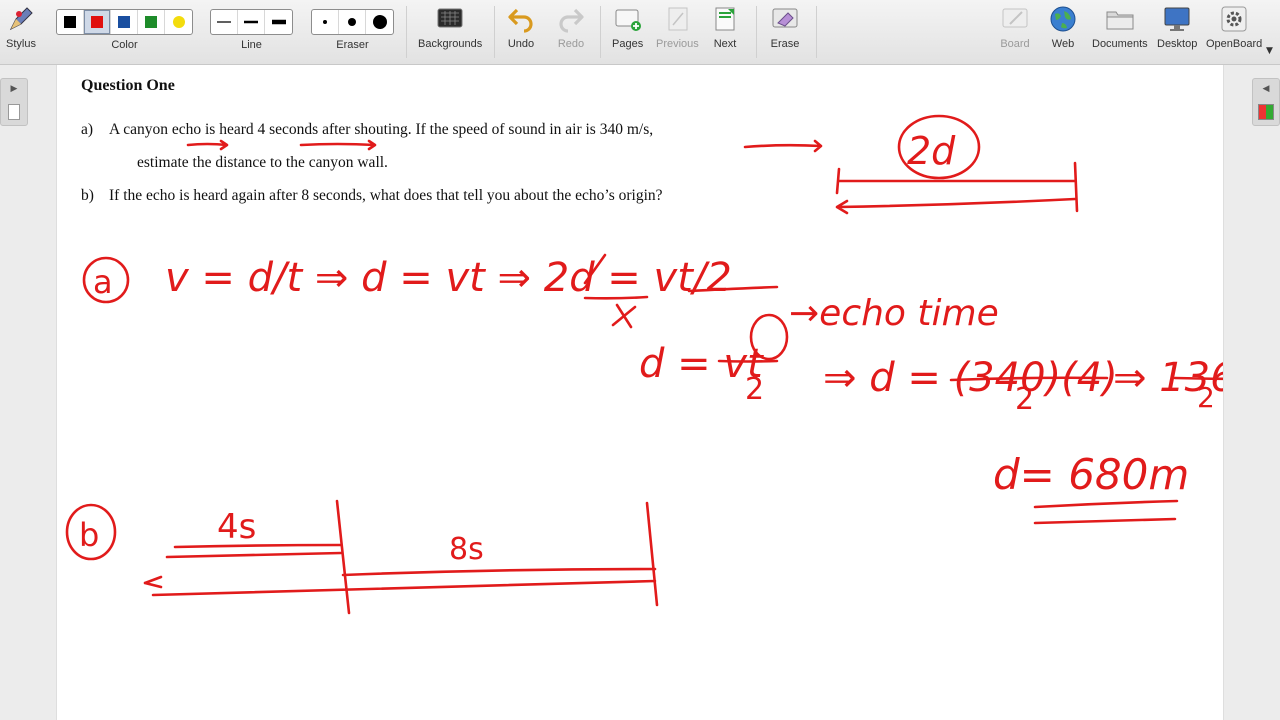  What do you see at coordinates (224, 22) in the screenshot?
I see `line-thin` at bounding box center [224, 22].